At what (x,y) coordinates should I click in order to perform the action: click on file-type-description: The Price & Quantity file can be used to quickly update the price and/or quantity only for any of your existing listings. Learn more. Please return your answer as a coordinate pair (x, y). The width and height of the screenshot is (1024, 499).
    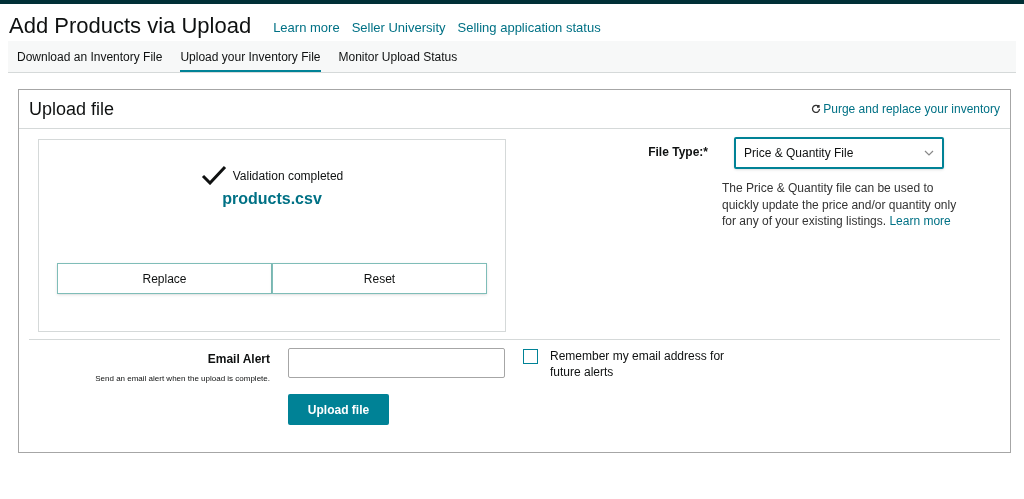
    Looking at the image, I should click on (840, 205).